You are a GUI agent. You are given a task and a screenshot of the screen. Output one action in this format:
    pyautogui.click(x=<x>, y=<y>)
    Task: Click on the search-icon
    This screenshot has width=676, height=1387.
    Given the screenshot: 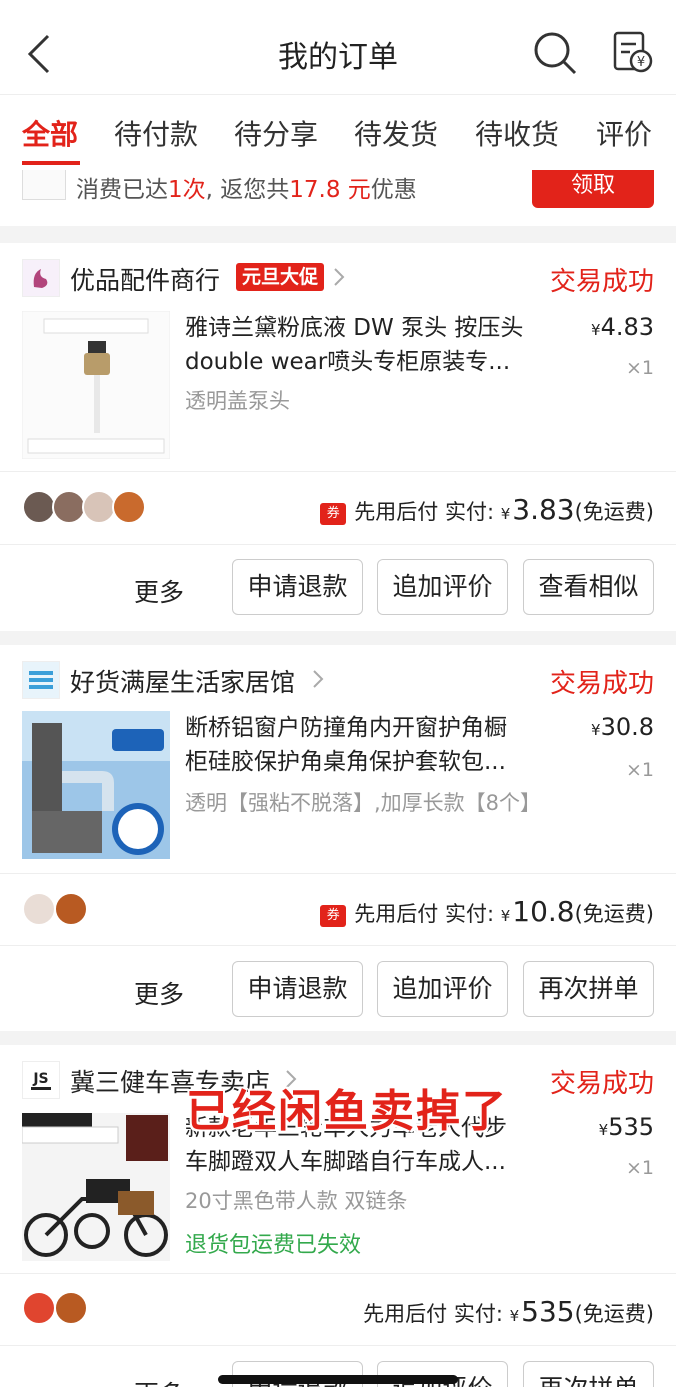 What is the action you would take?
    pyautogui.click(x=555, y=53)
    